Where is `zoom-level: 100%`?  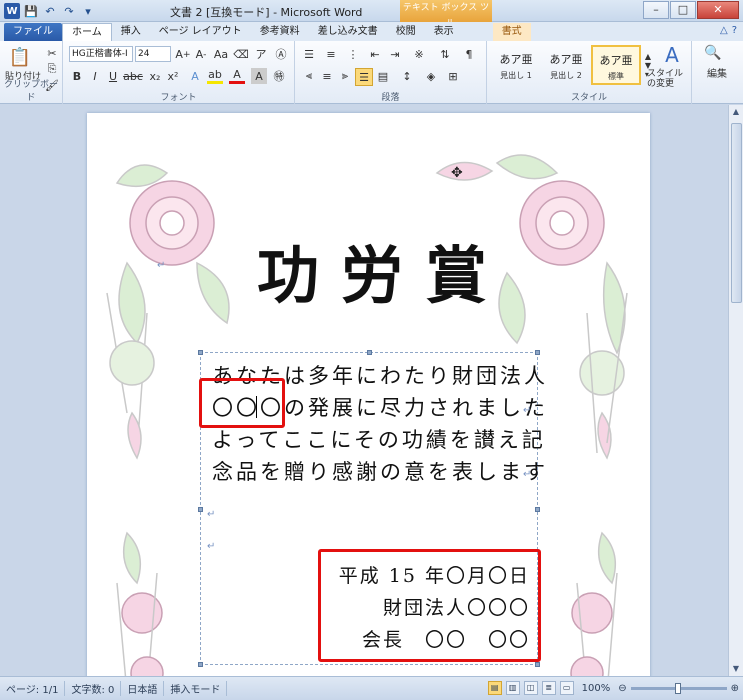 zoom-level: 100% is located at coordinates (596, 688).